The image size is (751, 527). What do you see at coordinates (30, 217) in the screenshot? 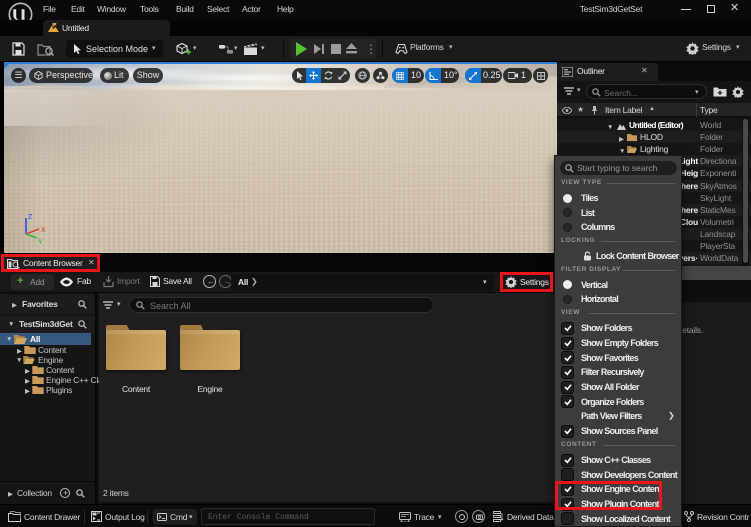
I see `svg-text: Z` at bounding box center [30, 217].